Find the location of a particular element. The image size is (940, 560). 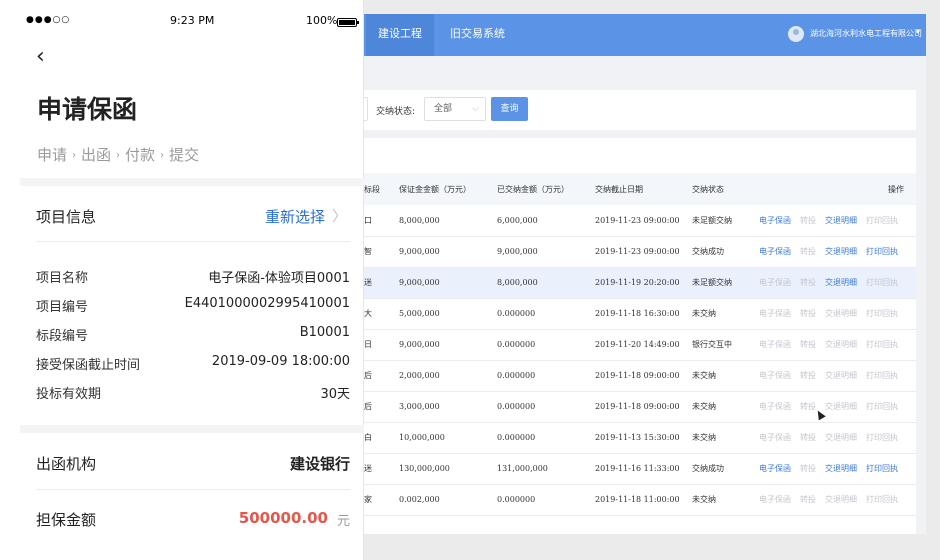

step-apply: 申请 is located at coordinates (52, 155).